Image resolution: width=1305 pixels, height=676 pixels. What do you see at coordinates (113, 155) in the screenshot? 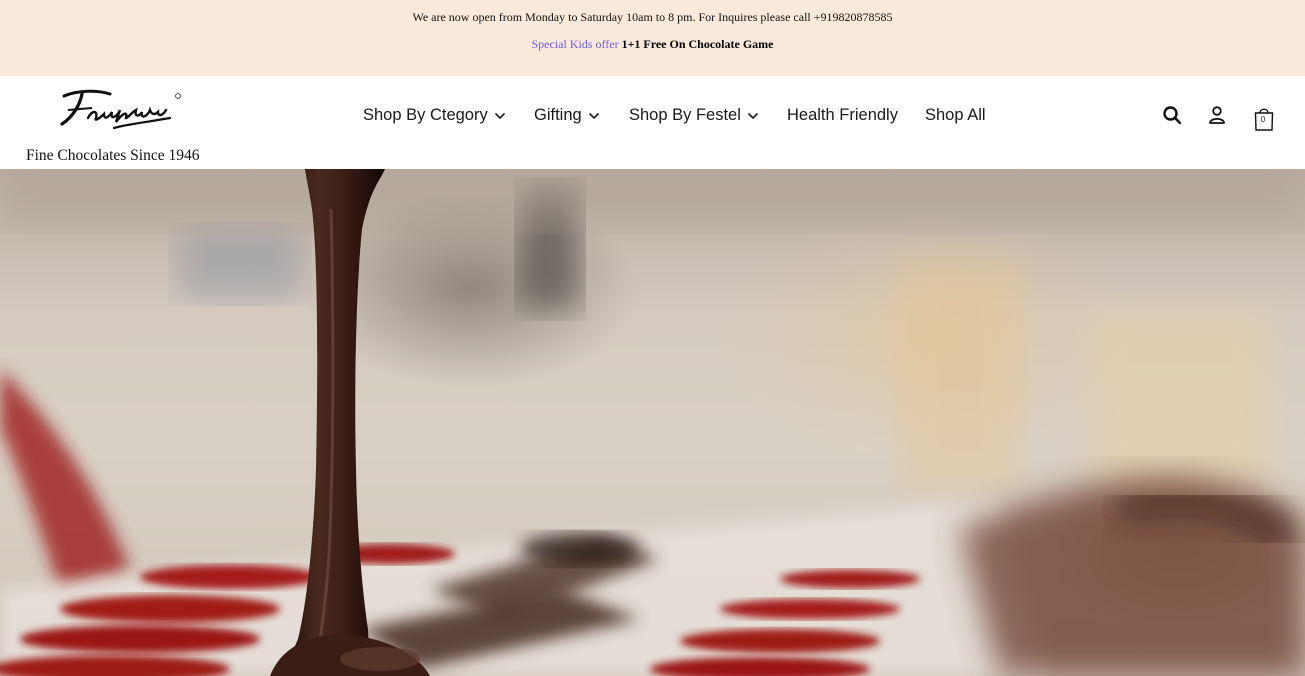
I see `brand-tagline: Fine Chocolates Since 1946` at bounding box center [113, 155].